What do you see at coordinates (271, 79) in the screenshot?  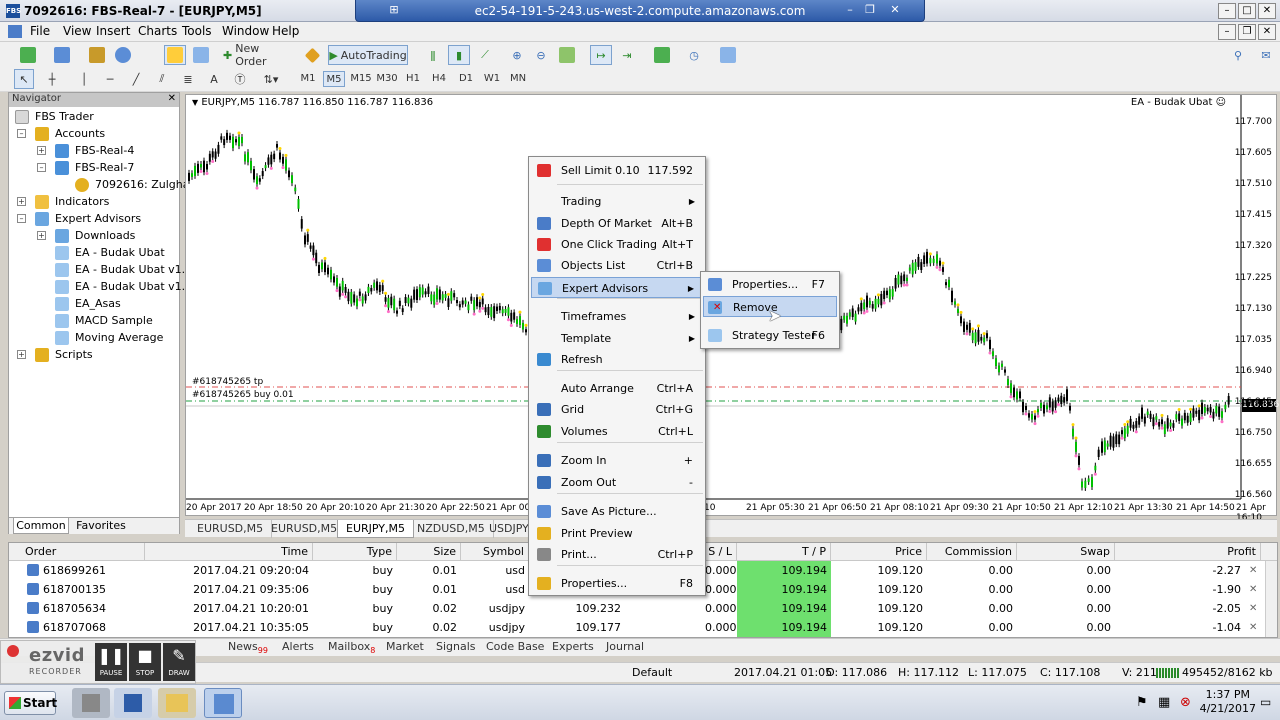 I see `arrows-tool: ⇅▾` at bounding box center [271, 79].